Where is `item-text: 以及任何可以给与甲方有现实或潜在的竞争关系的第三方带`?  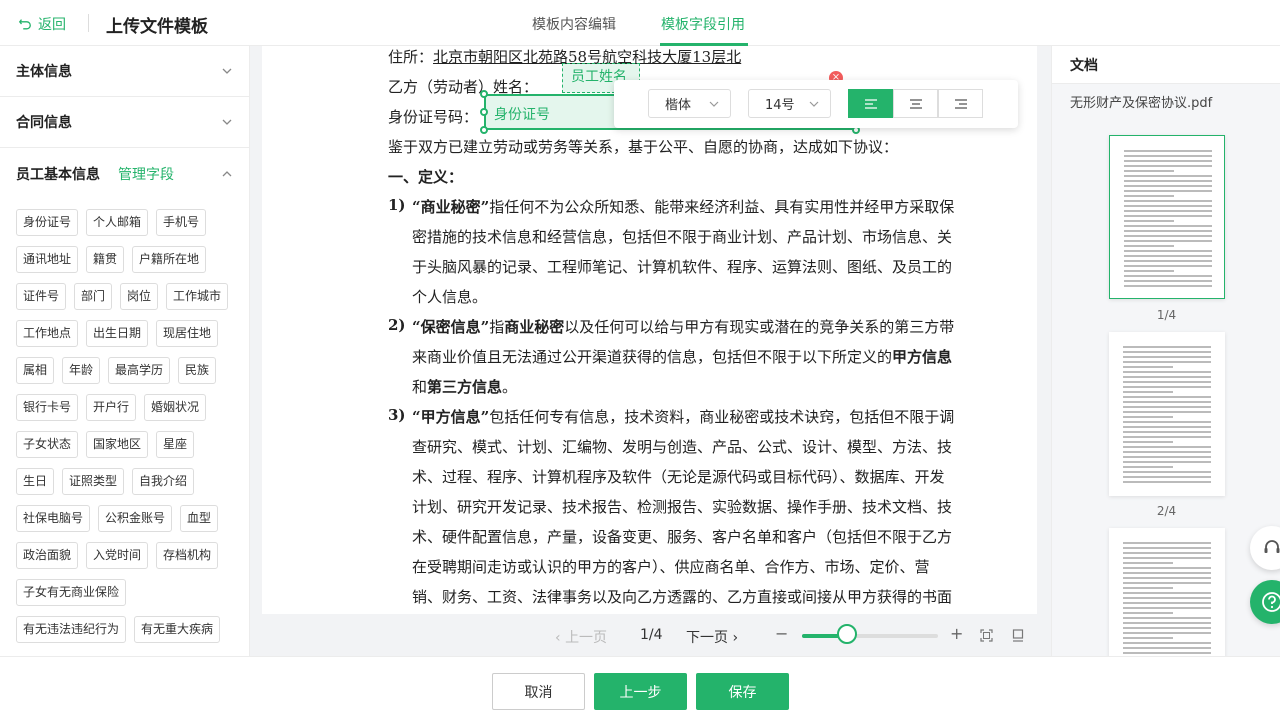 item-text: 以及任何可以给与甲方有现实或潜在的竞争关系的第三方带 is located at coordinates (759, 327).